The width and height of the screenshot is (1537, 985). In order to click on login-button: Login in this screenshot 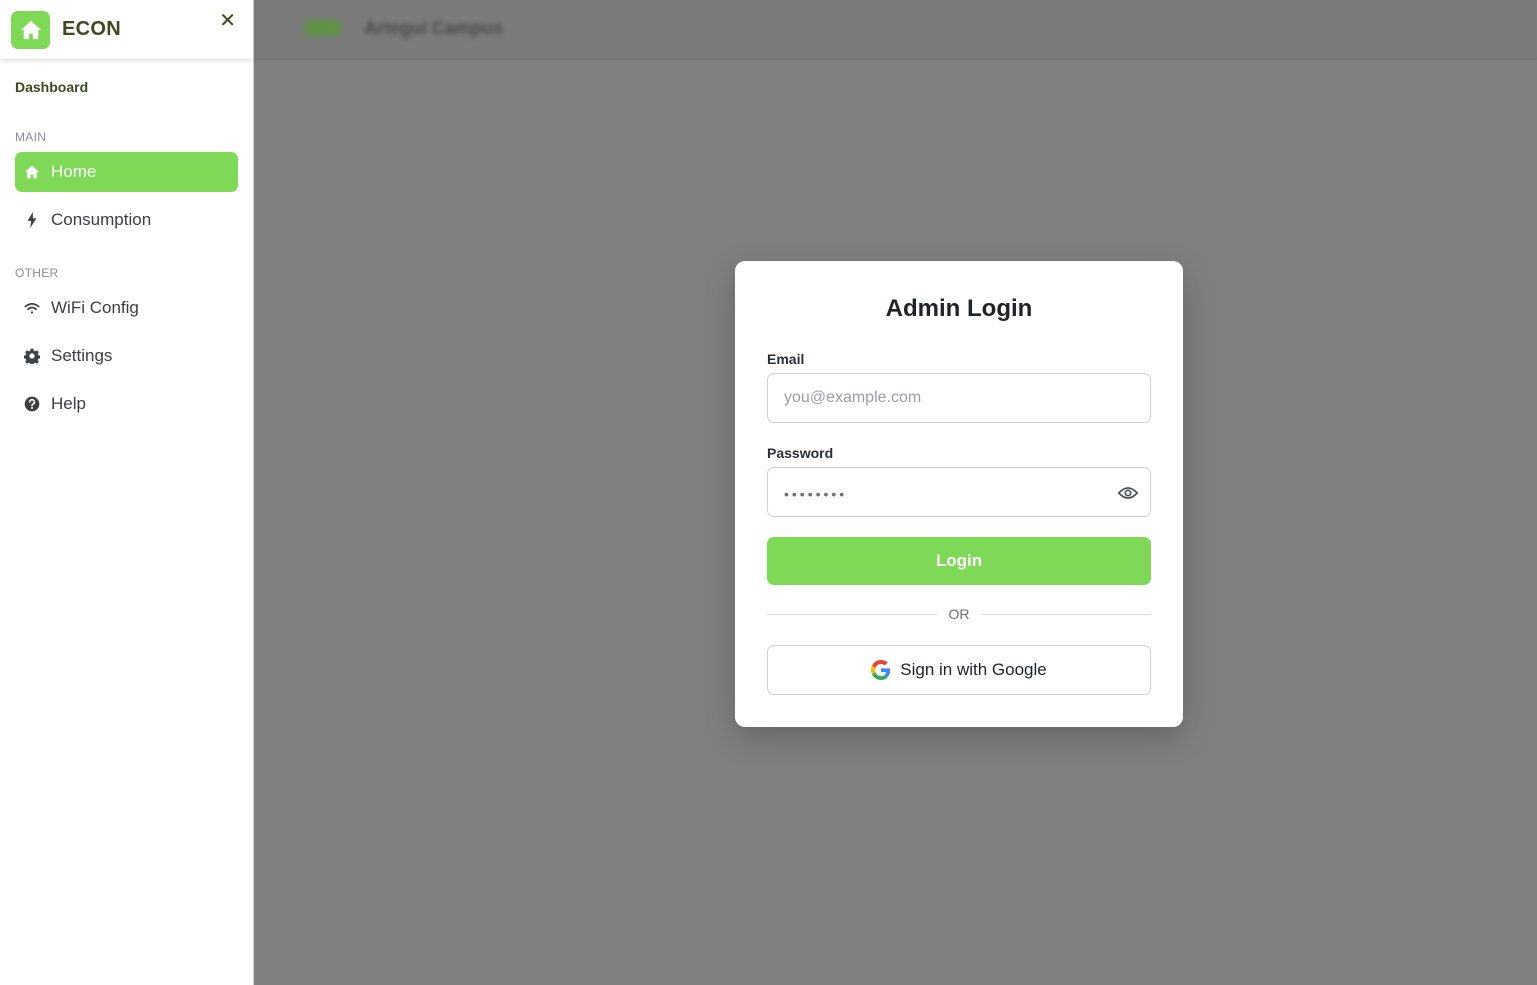, I will do `click(959, 561)`.